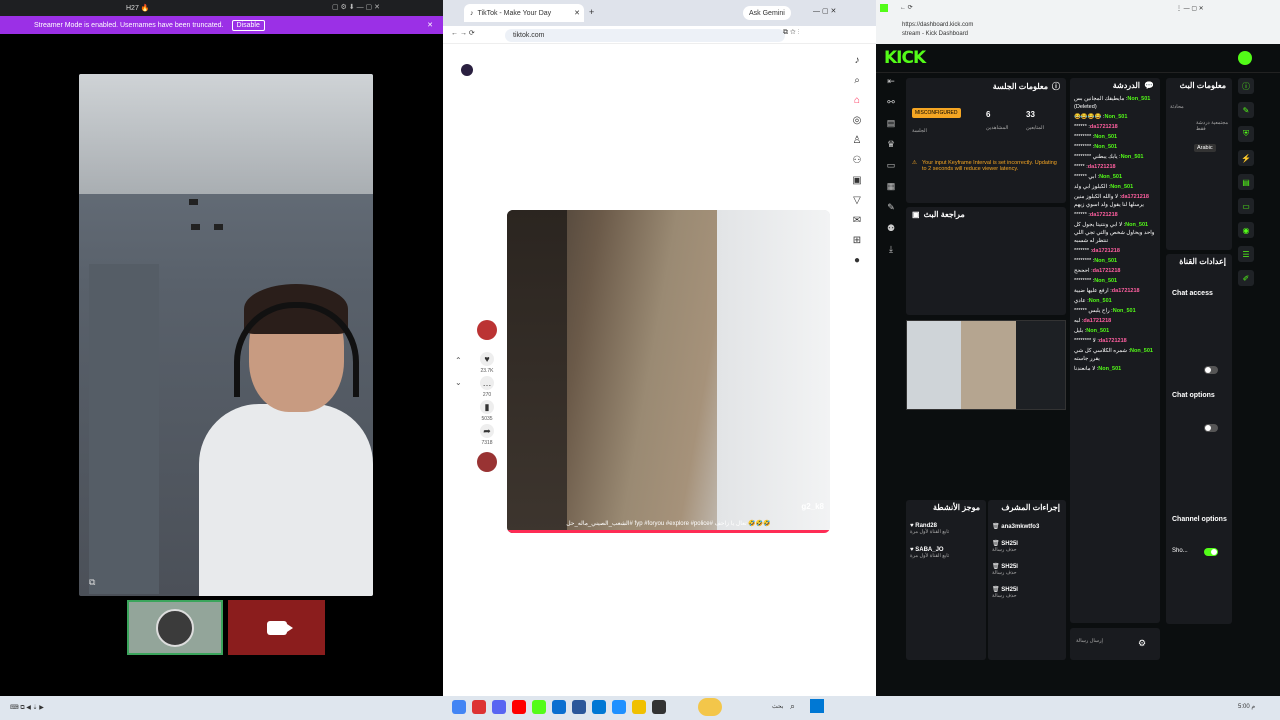  Describe the element at coordinates (1020, 527) in the screenshot. I see `mod-user: ana3mkwtfo3` at that location.